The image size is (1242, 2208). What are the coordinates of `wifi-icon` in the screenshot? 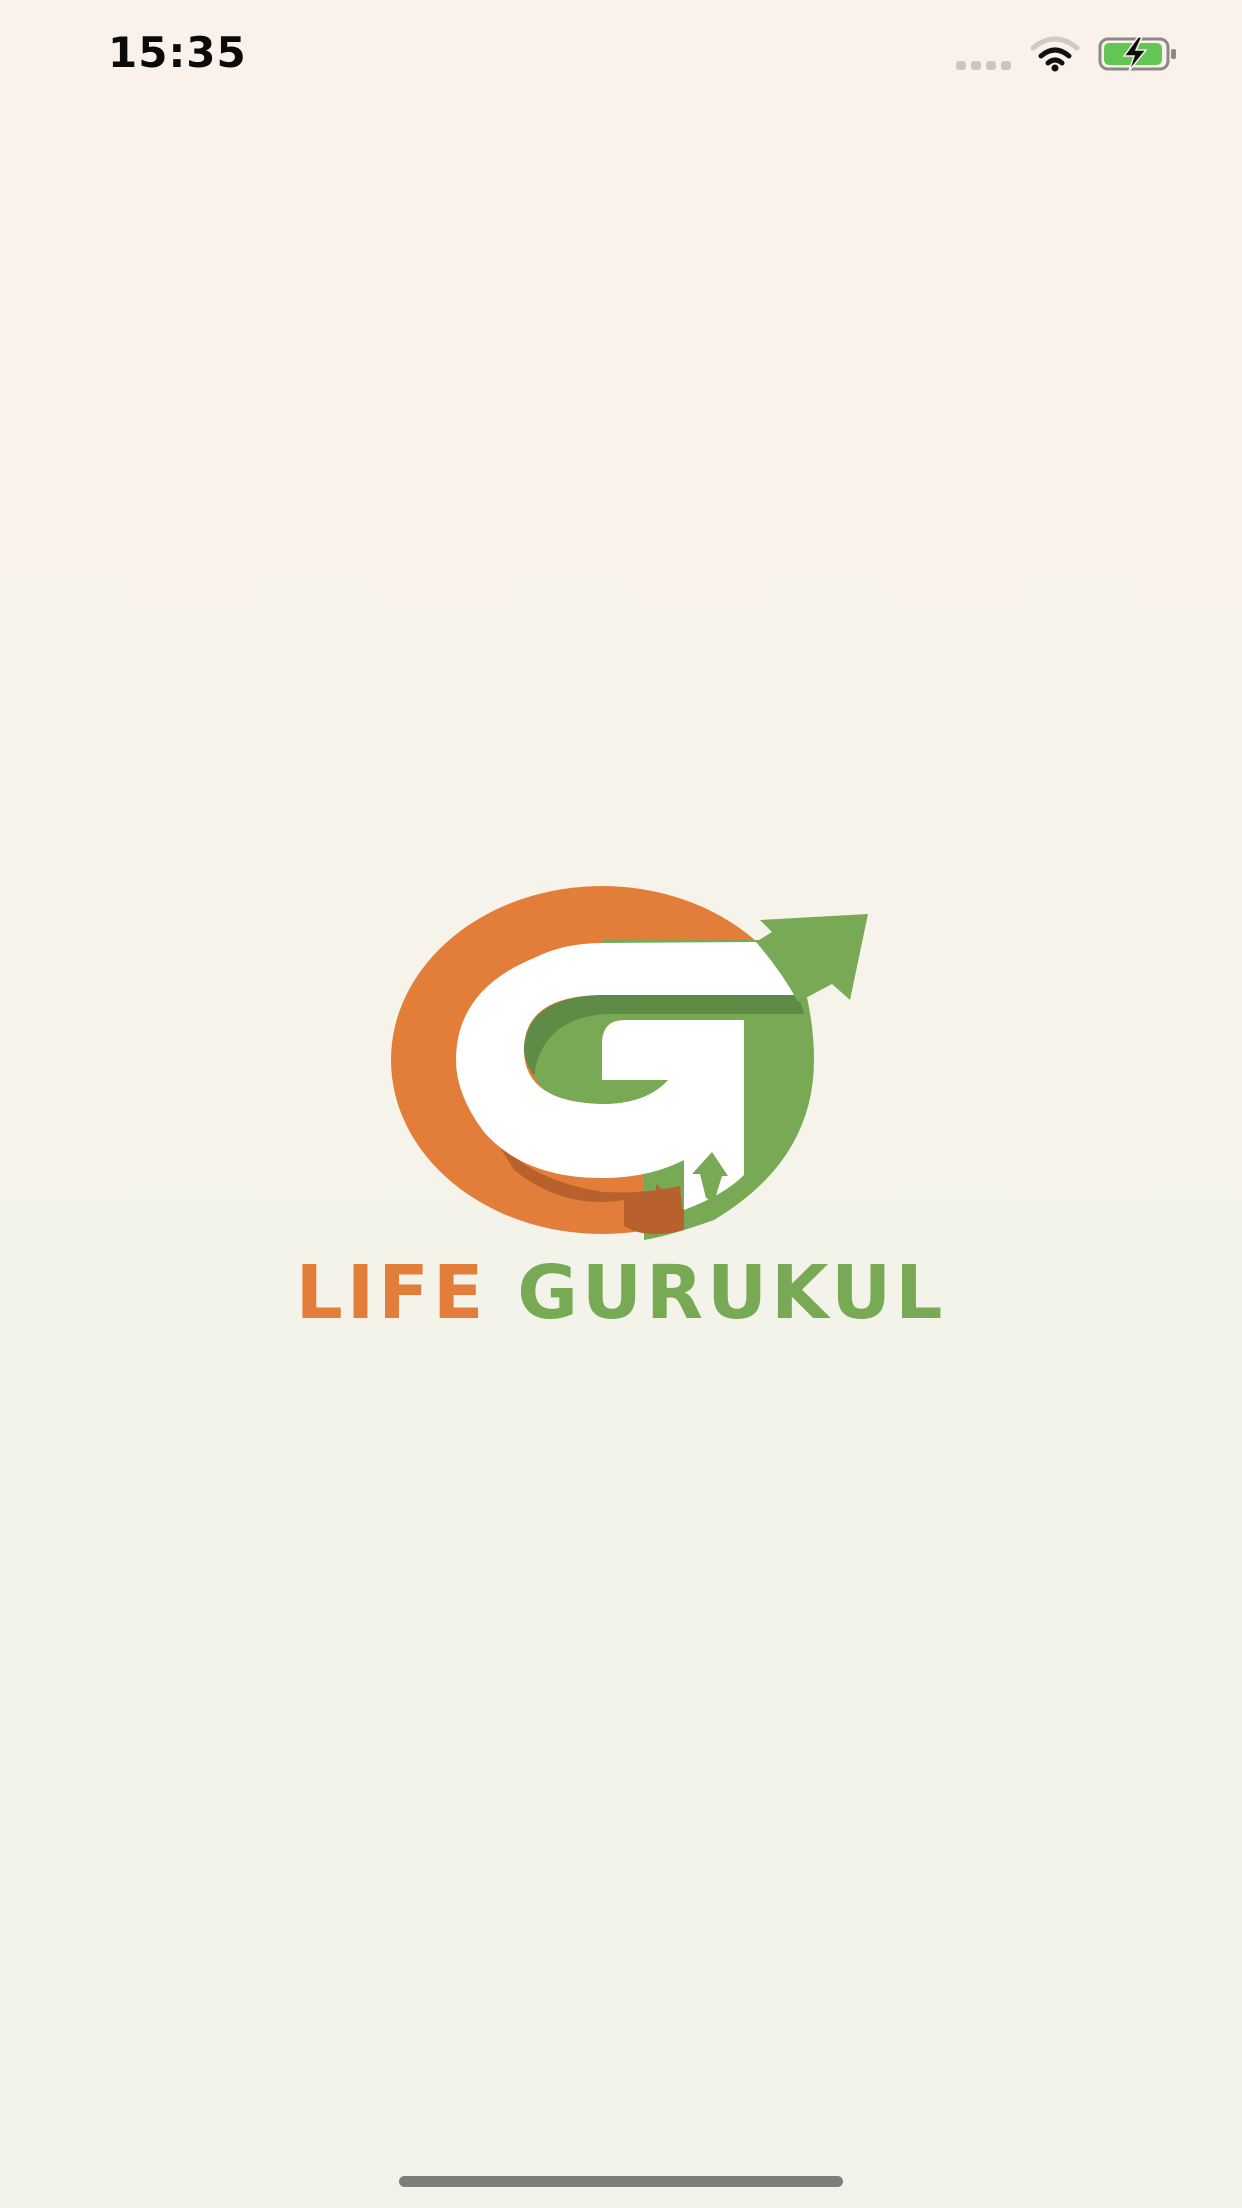 It's located at (1055, 54).